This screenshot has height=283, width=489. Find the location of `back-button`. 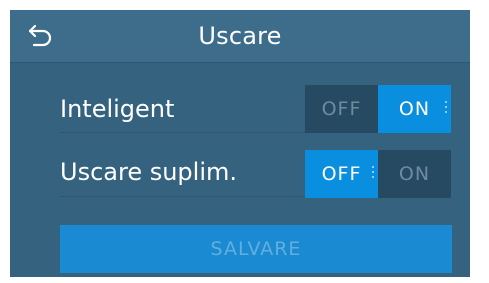

back-button is located at coordinates (41, 36).